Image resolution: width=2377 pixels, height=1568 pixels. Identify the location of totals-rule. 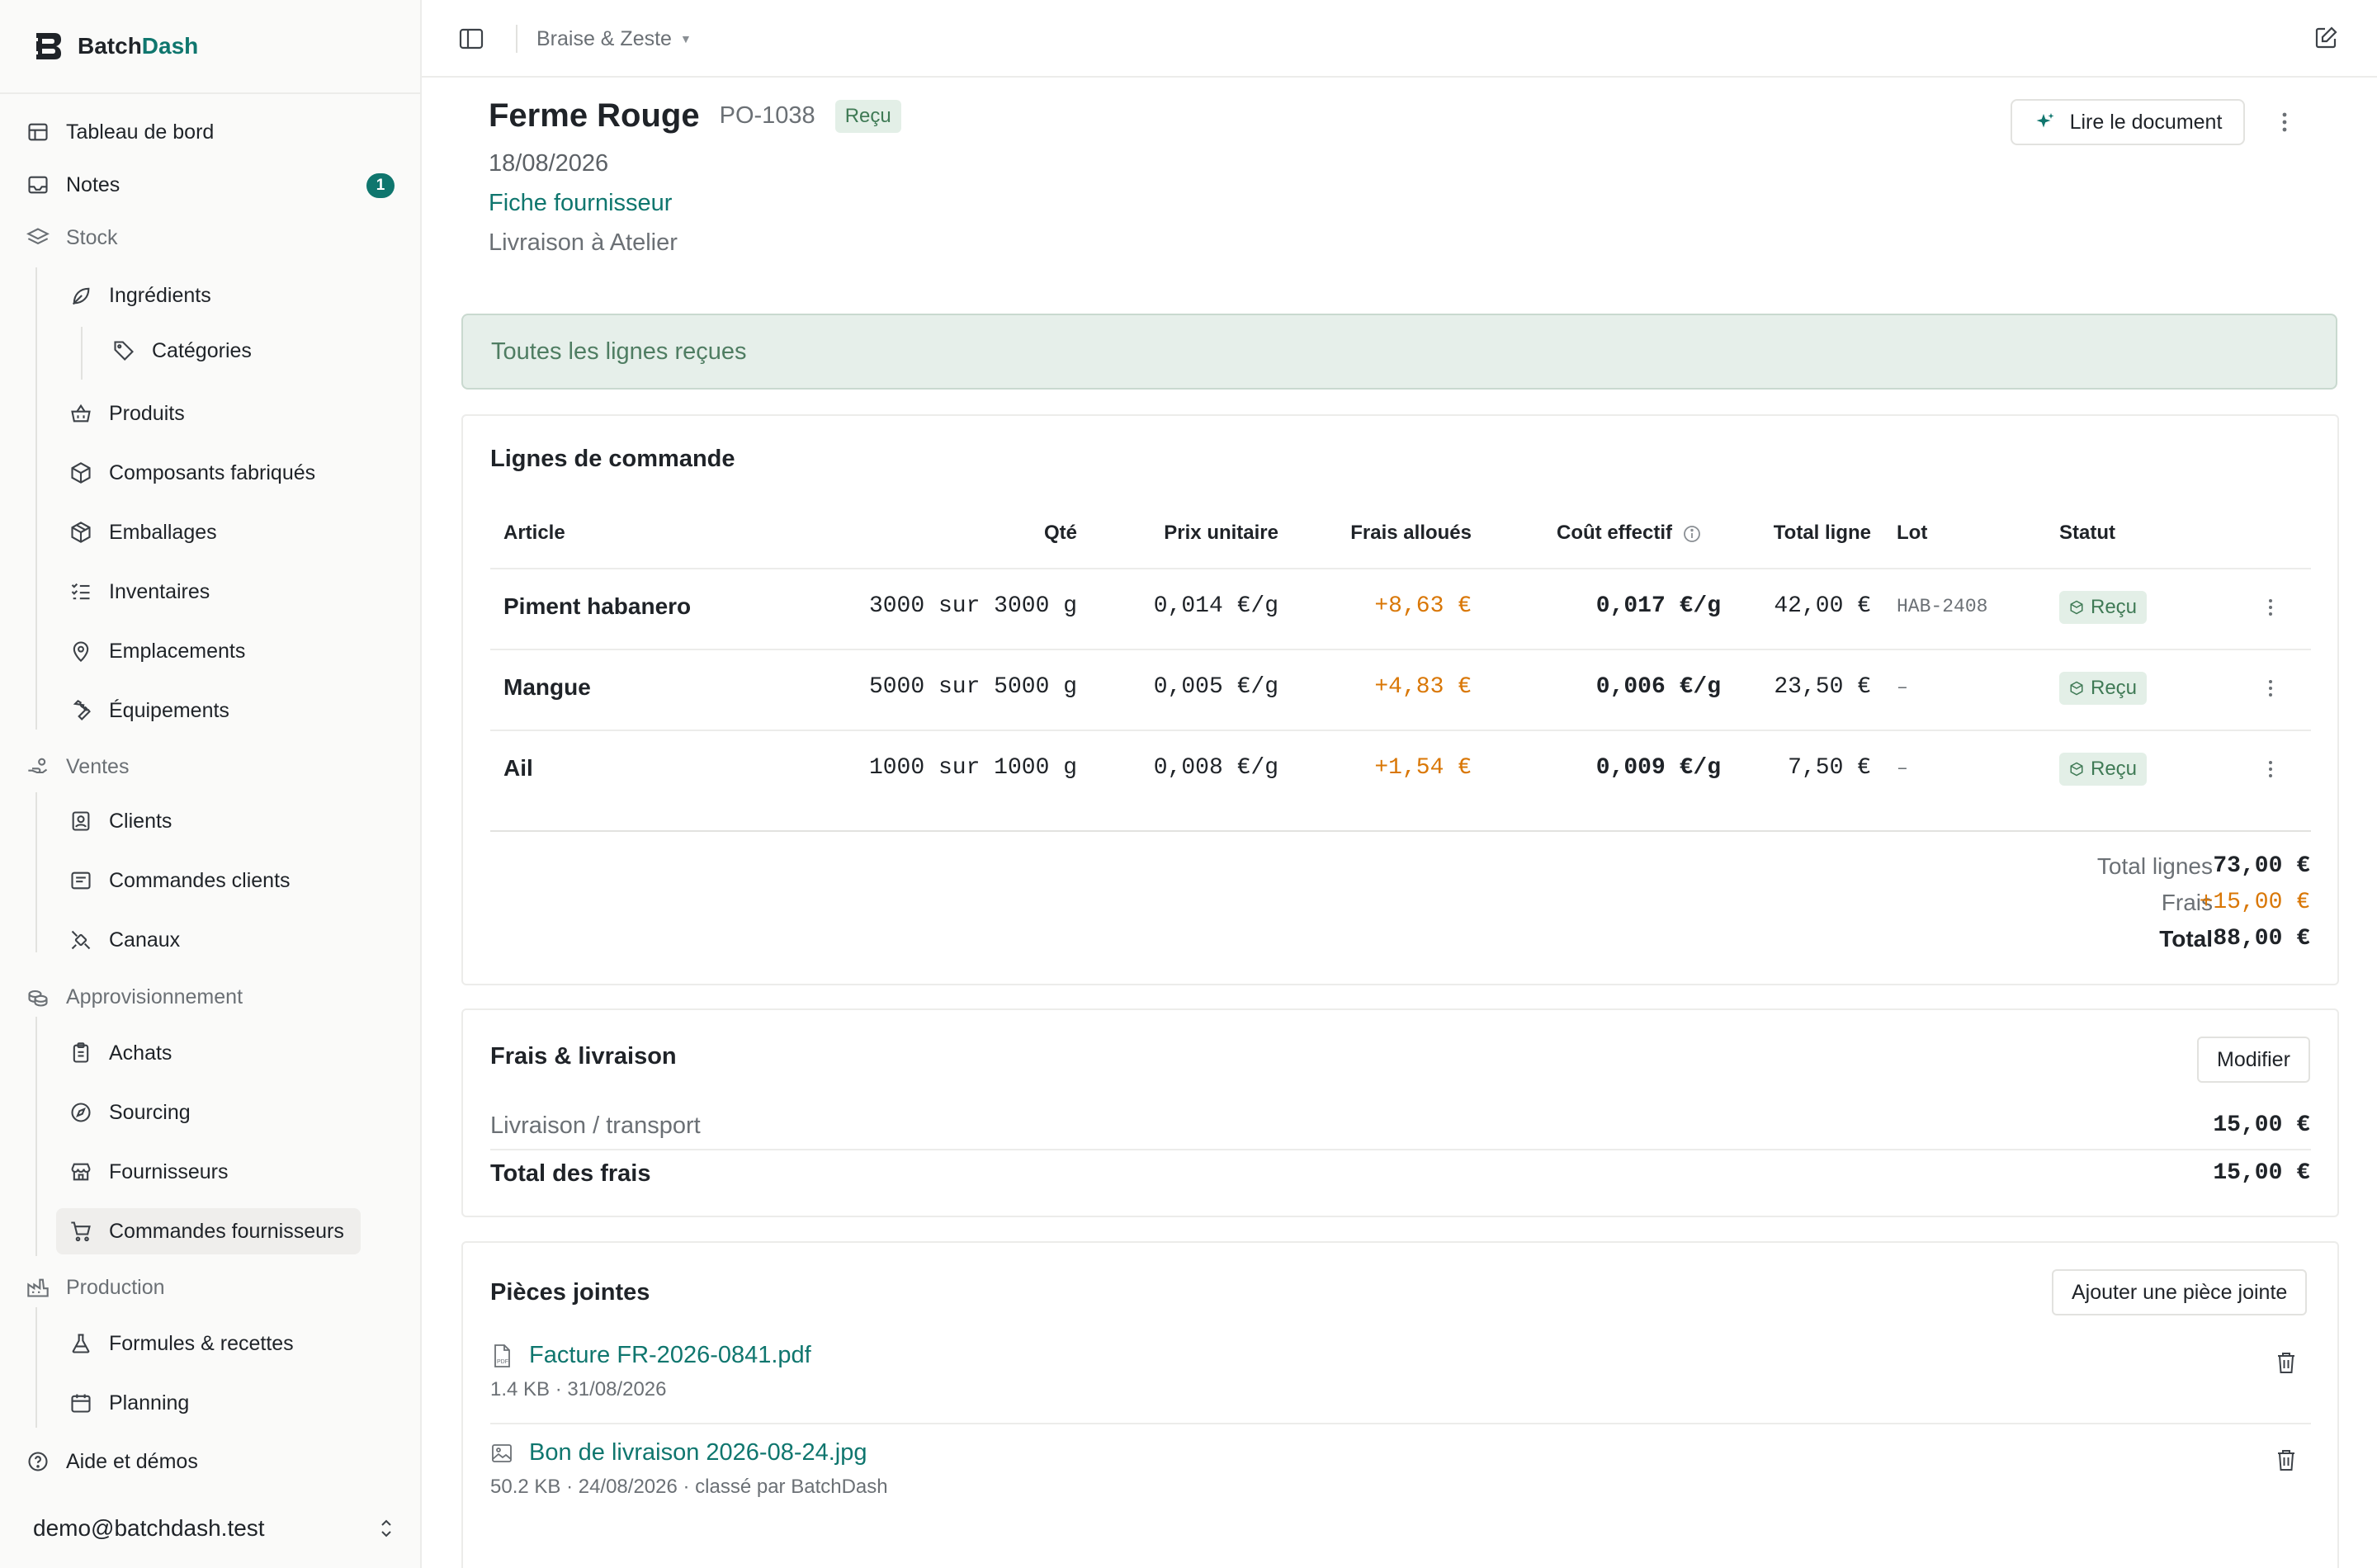
(1400, 831).